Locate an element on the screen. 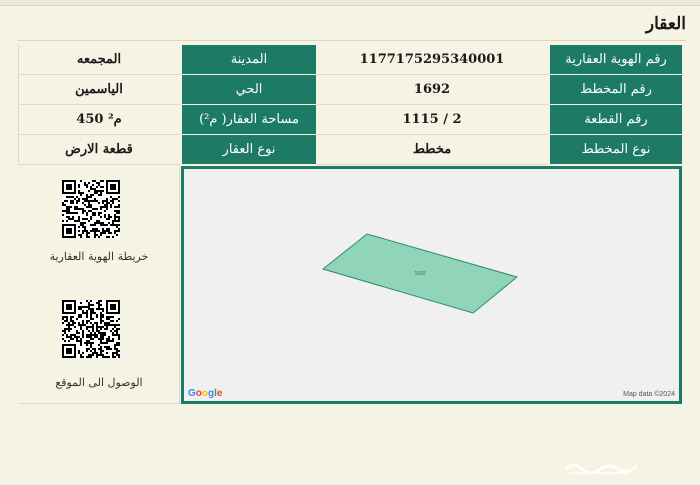 This screenshot has height=485, width=700. value-plan-number: 1692 is located at coordinates (432, 90).